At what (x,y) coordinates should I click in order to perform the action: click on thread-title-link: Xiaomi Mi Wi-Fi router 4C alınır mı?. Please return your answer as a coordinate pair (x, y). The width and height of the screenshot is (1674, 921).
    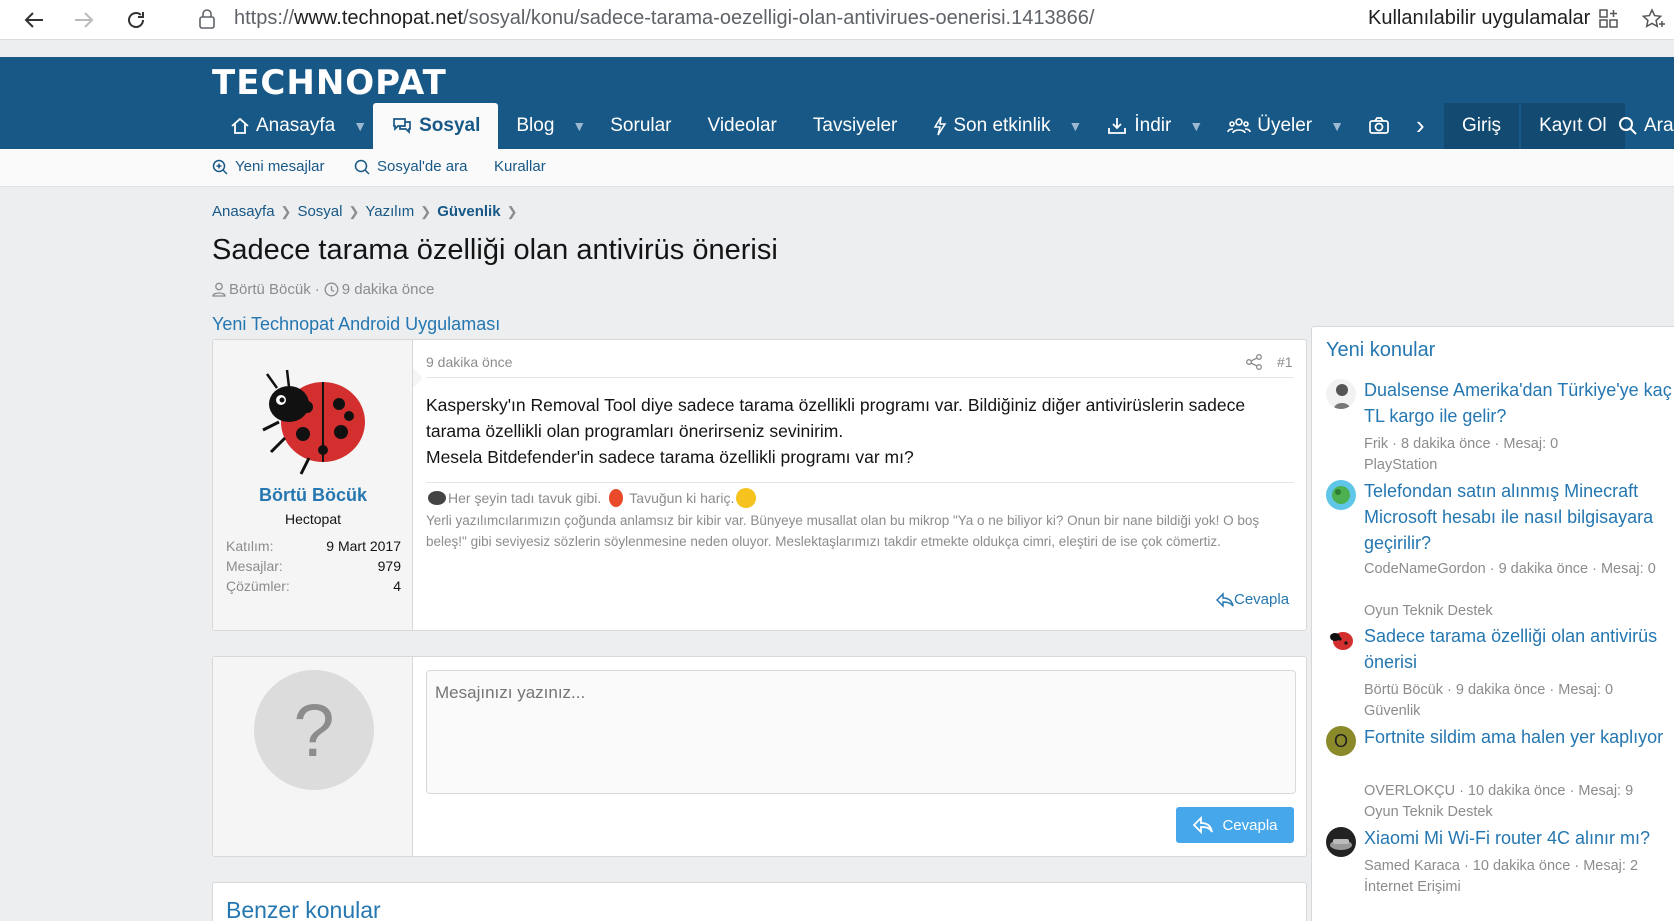
    Looking at the image, I should click on (1519, 838).